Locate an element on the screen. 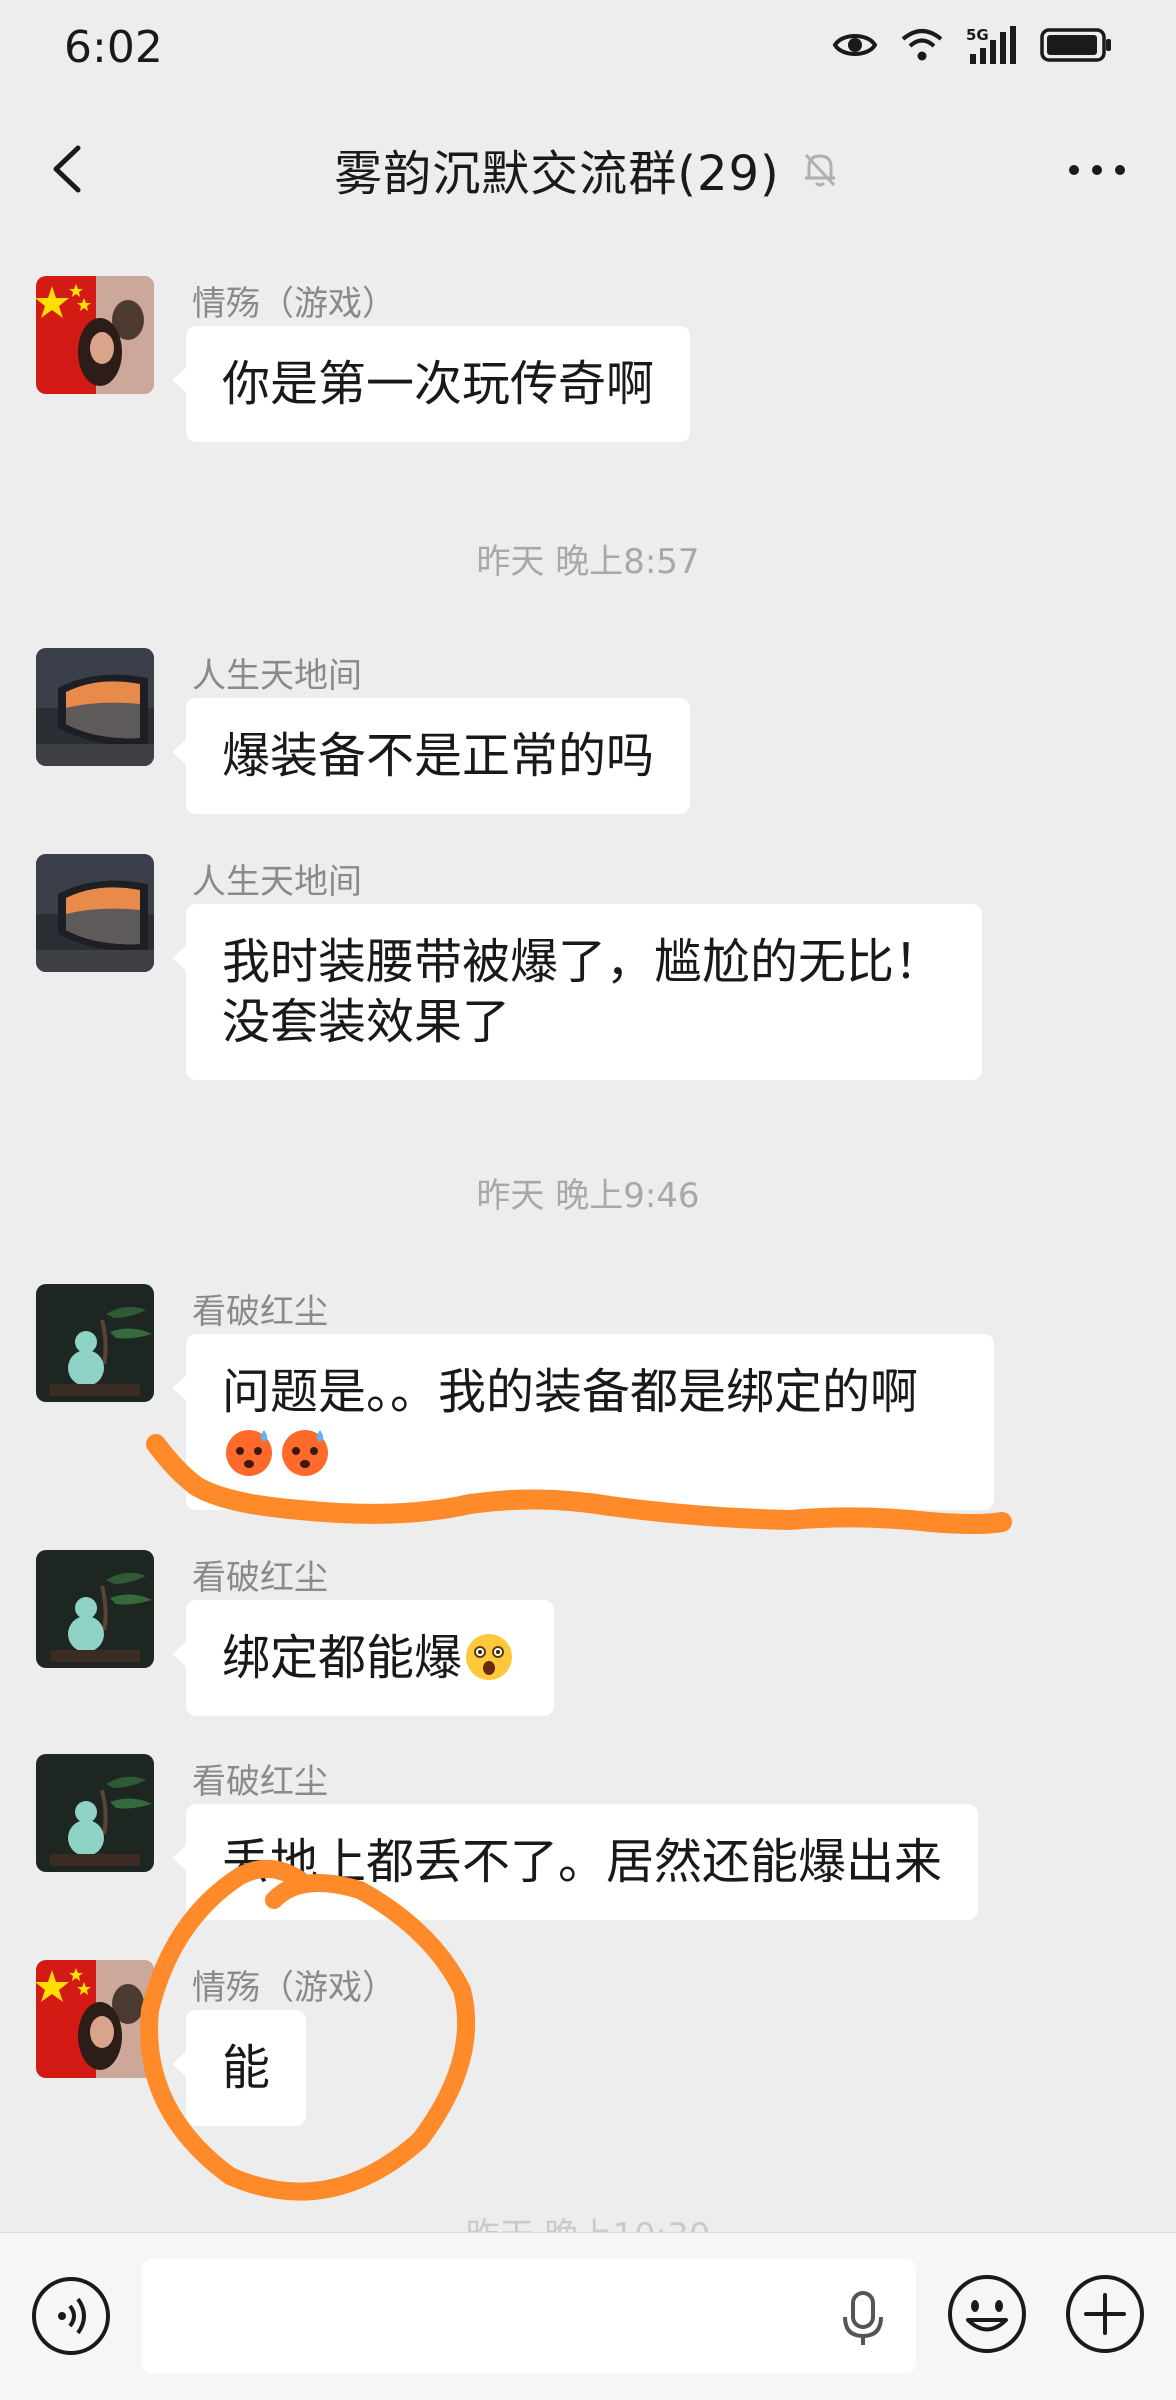  microphone-icon is located at coordinates (863, 2318).